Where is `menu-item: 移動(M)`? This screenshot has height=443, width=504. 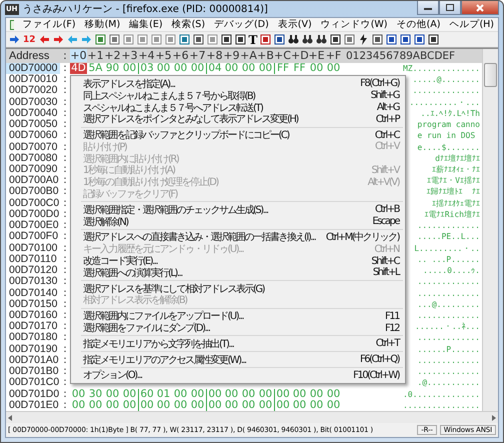 menu-item: 移動(M) is located at coordinates (102, 24).